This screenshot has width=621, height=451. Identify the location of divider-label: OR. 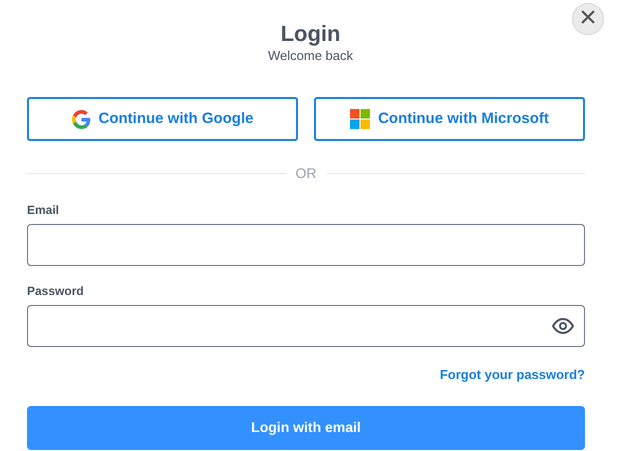
(306, 173).